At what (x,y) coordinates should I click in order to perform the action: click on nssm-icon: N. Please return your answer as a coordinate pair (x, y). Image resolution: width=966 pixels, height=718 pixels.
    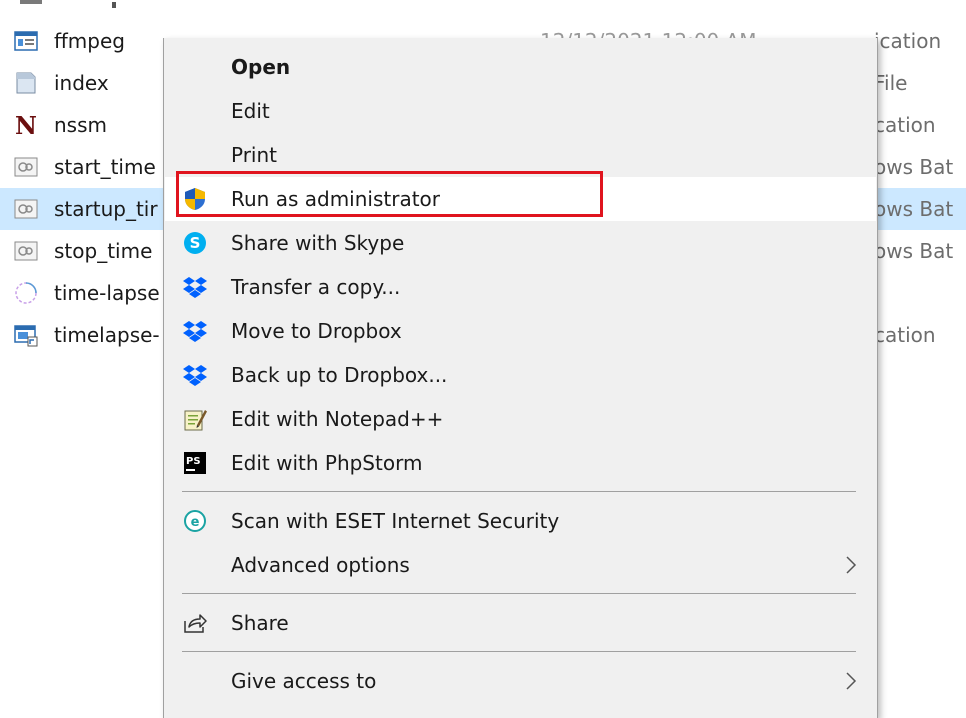
    Looking at the image, I should click on (26, 125).